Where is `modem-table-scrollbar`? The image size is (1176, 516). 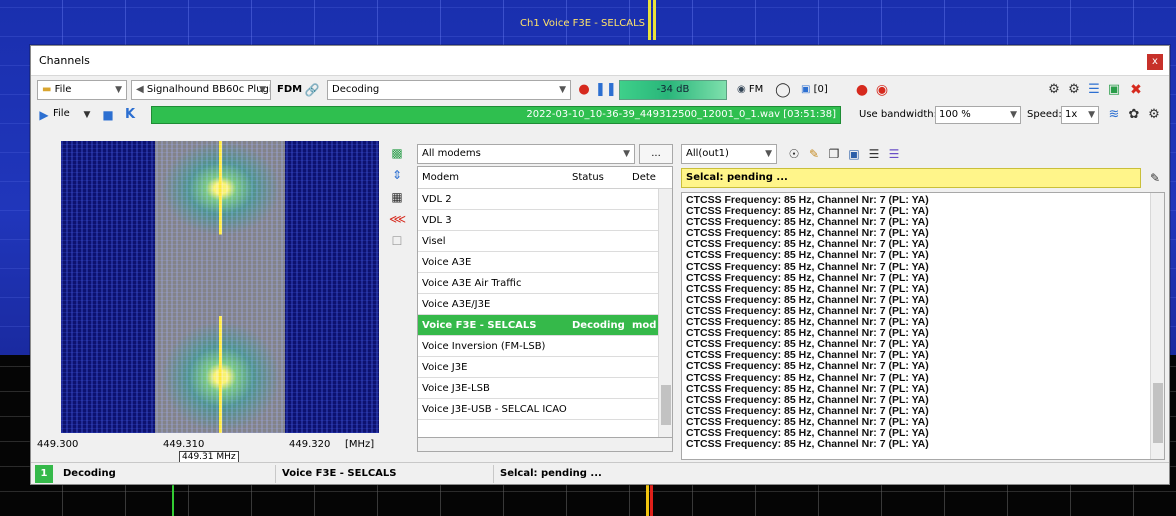
modem-table-scrollbar is located at coordinates (665, 313).